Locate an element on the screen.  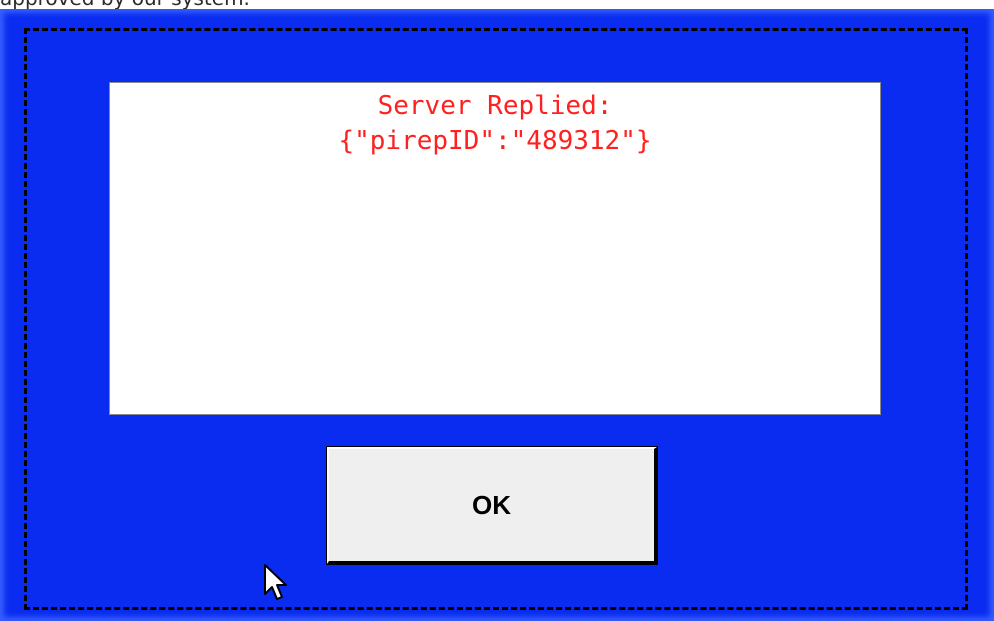
message-body: {"pirepID":"489312"} is located at coordinates (495, 141).